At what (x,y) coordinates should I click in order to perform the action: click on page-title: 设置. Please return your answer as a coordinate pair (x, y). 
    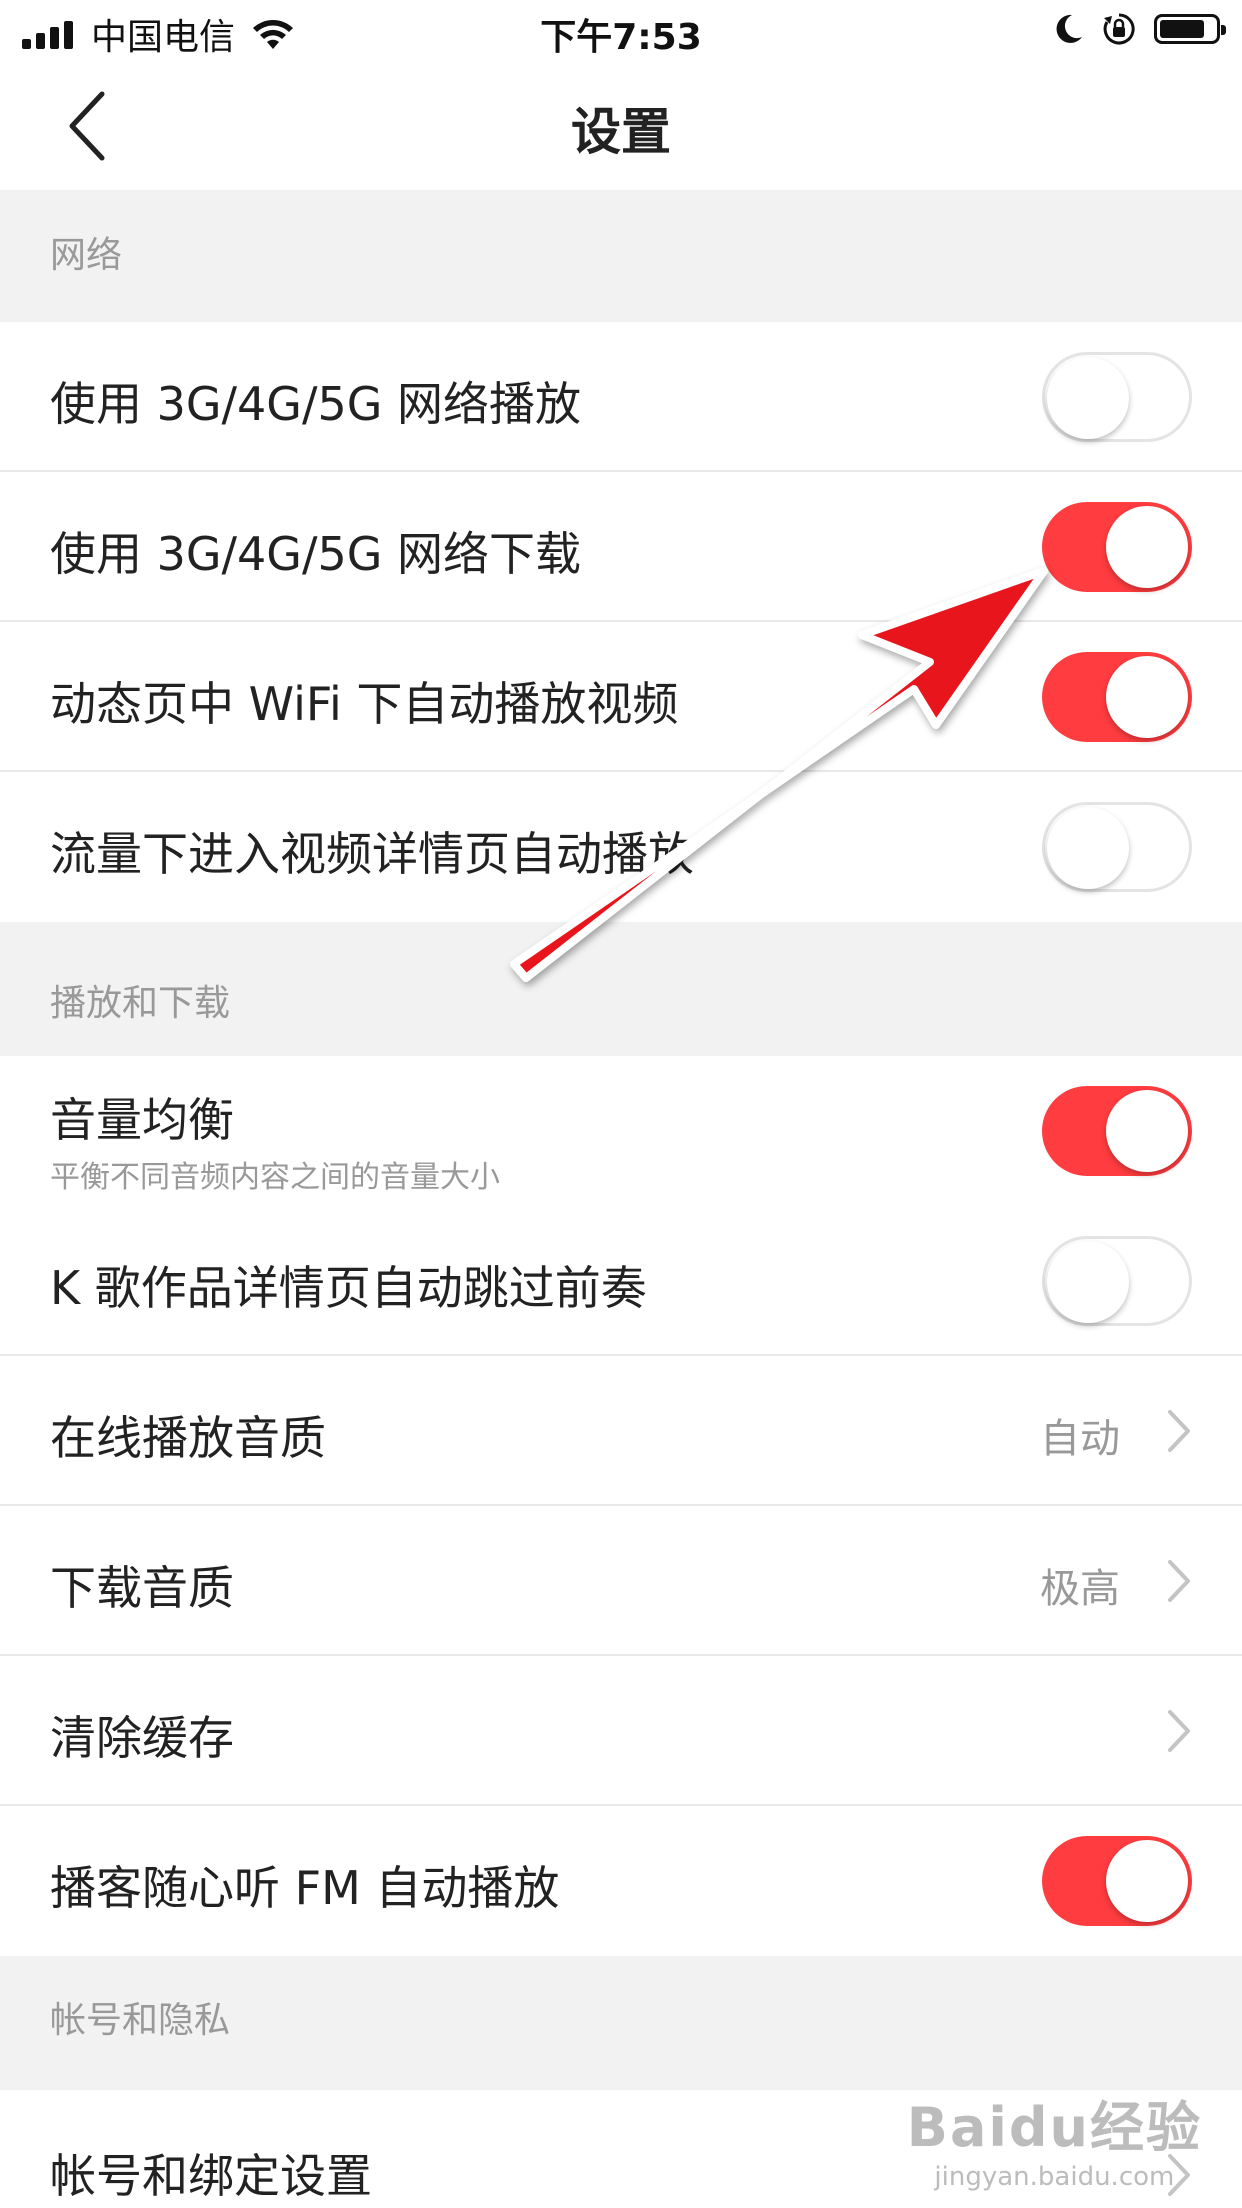
    Looking at the image, I should click on (621, 132).